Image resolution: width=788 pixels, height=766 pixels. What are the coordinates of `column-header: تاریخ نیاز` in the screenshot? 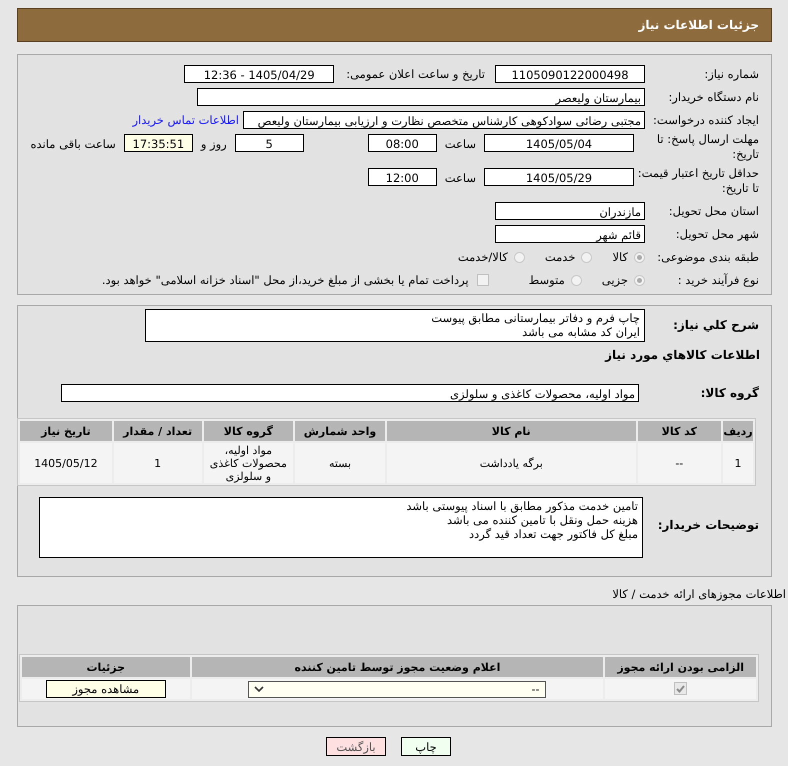 It's located at (66, 431).